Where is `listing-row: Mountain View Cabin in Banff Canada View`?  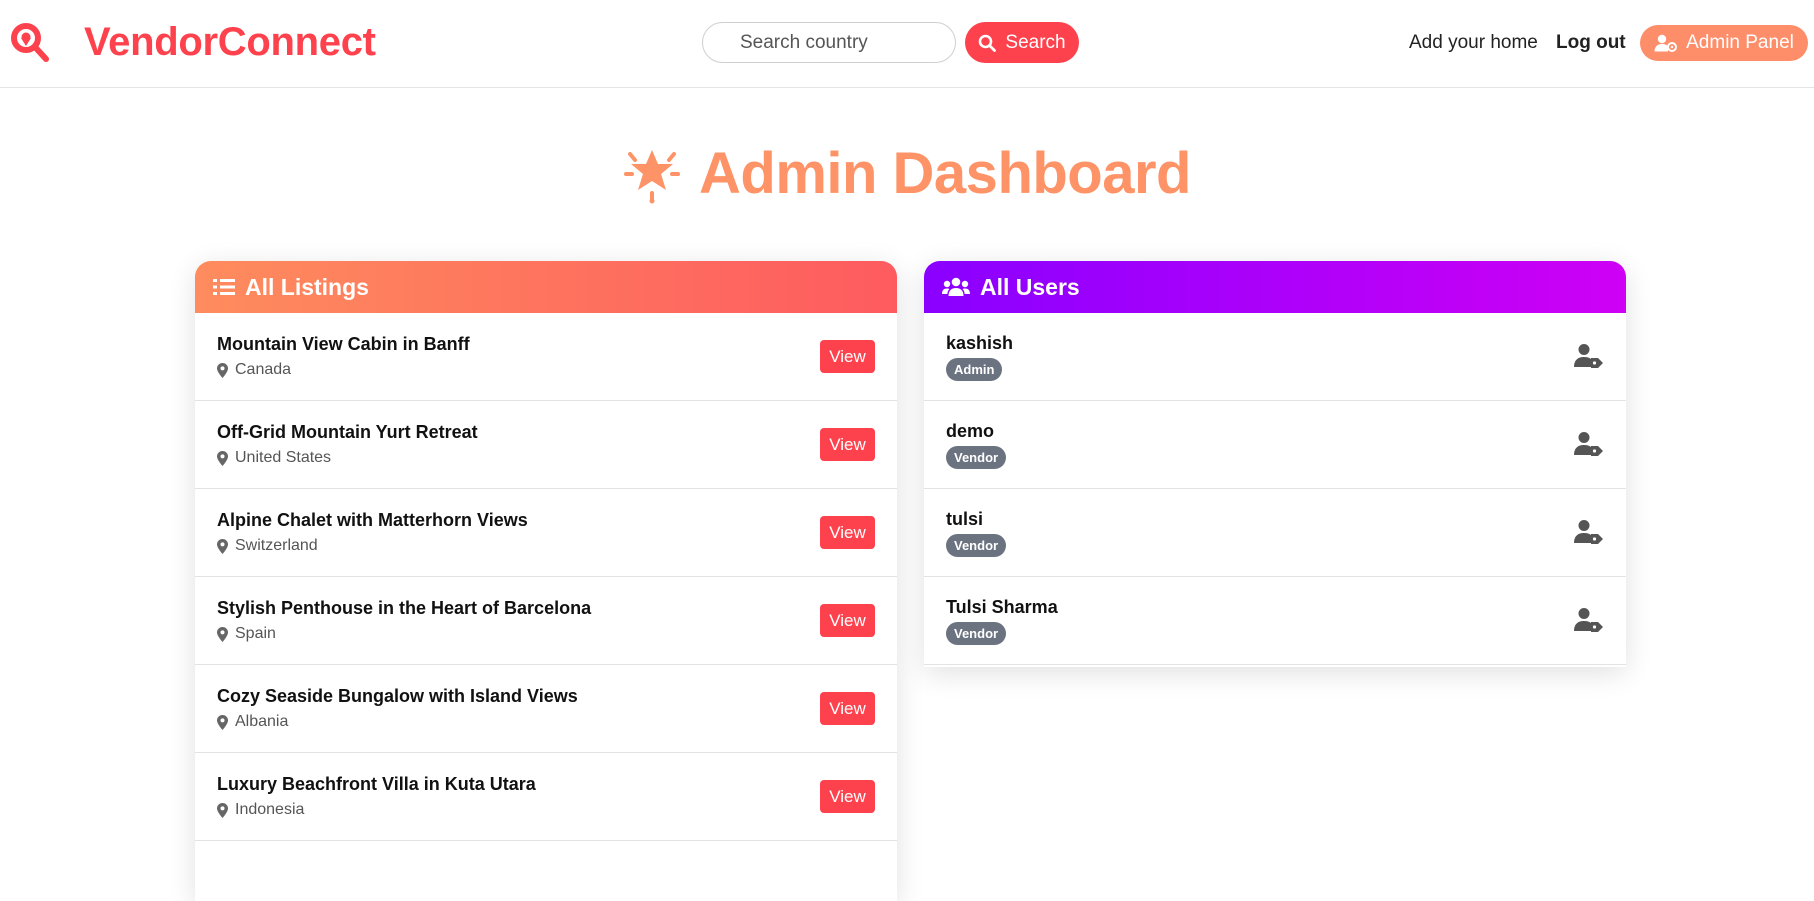 listing-row: Mountain View Cabin in Banff Canada View is located at coordinates (546, 357).